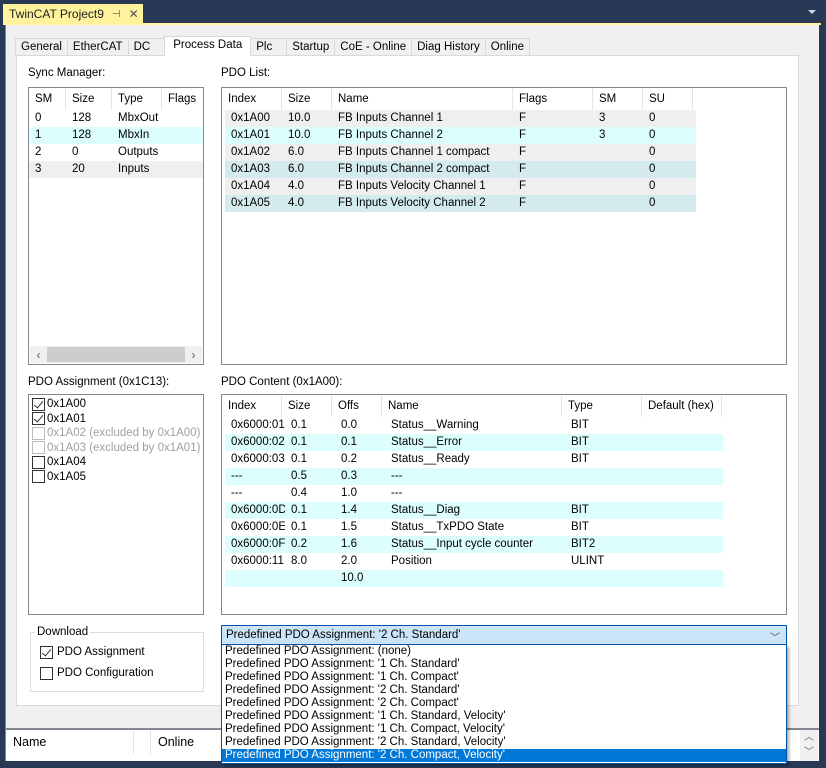  I want to click on tab-general: General, so click(41, 47).